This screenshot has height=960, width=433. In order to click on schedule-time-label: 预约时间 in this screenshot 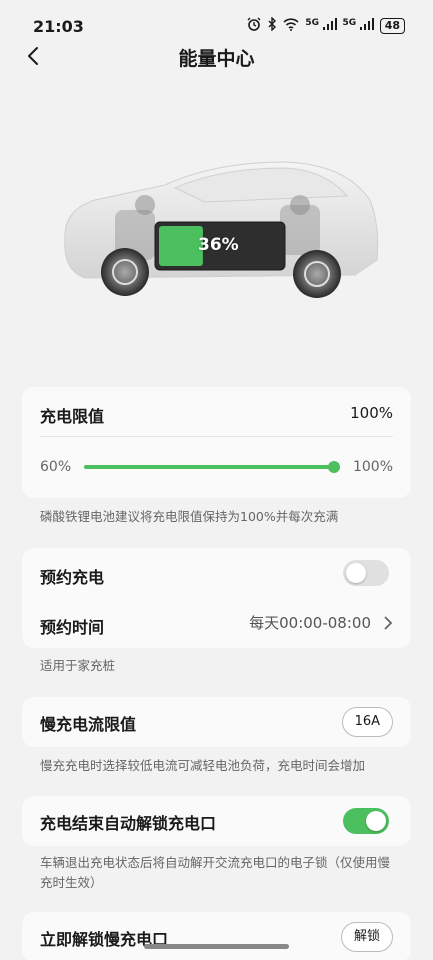, I will do `click(72, 627)`.